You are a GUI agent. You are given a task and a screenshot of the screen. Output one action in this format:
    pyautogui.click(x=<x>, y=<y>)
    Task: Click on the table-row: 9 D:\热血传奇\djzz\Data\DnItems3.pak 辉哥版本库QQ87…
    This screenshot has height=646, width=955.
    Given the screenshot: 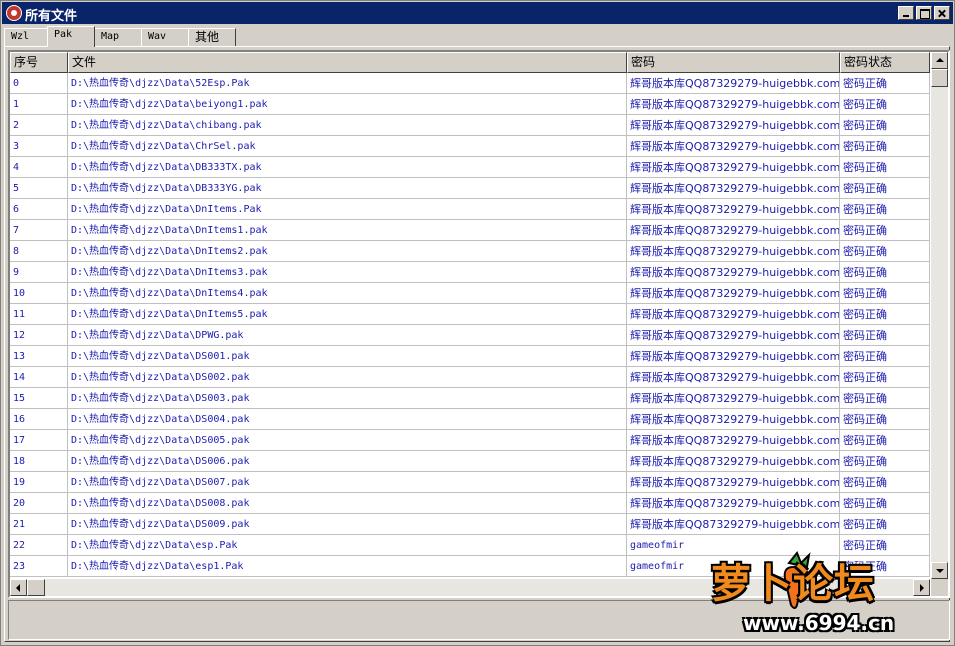 What is the action you would take?
    pyautogui.click(x=470, y=272)
    